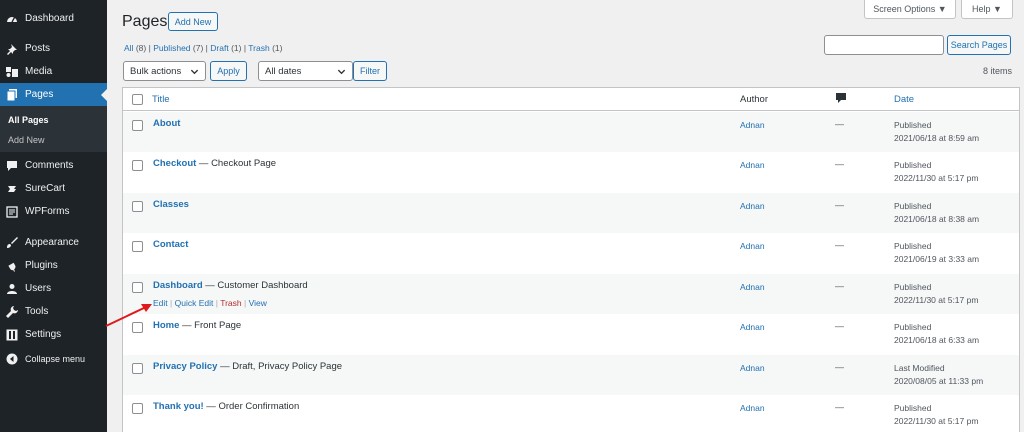 This screenshot has height=432, width=1024. Describe the element at coordinates (53, 71) in the screenshot. I see `menu-media: Media` at that location.